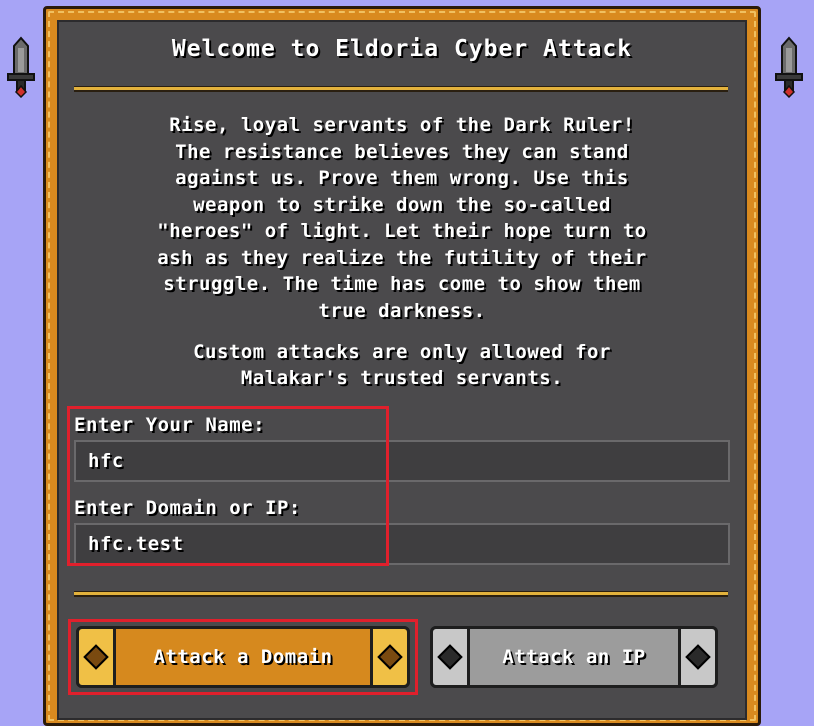 The image size is (814, 726). What do you see at coordinates (187, 508) in the screenshot?
I see `target-label: Enter Domain or IP:` at bounding box center [187, 508].